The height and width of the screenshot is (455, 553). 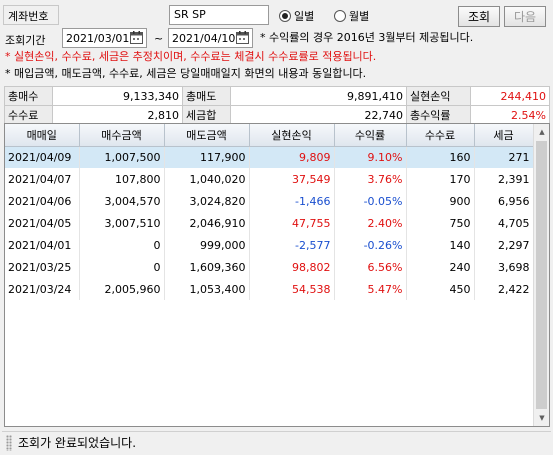 I want to click on period-label: 조회기간, so click(x=25, y=40).